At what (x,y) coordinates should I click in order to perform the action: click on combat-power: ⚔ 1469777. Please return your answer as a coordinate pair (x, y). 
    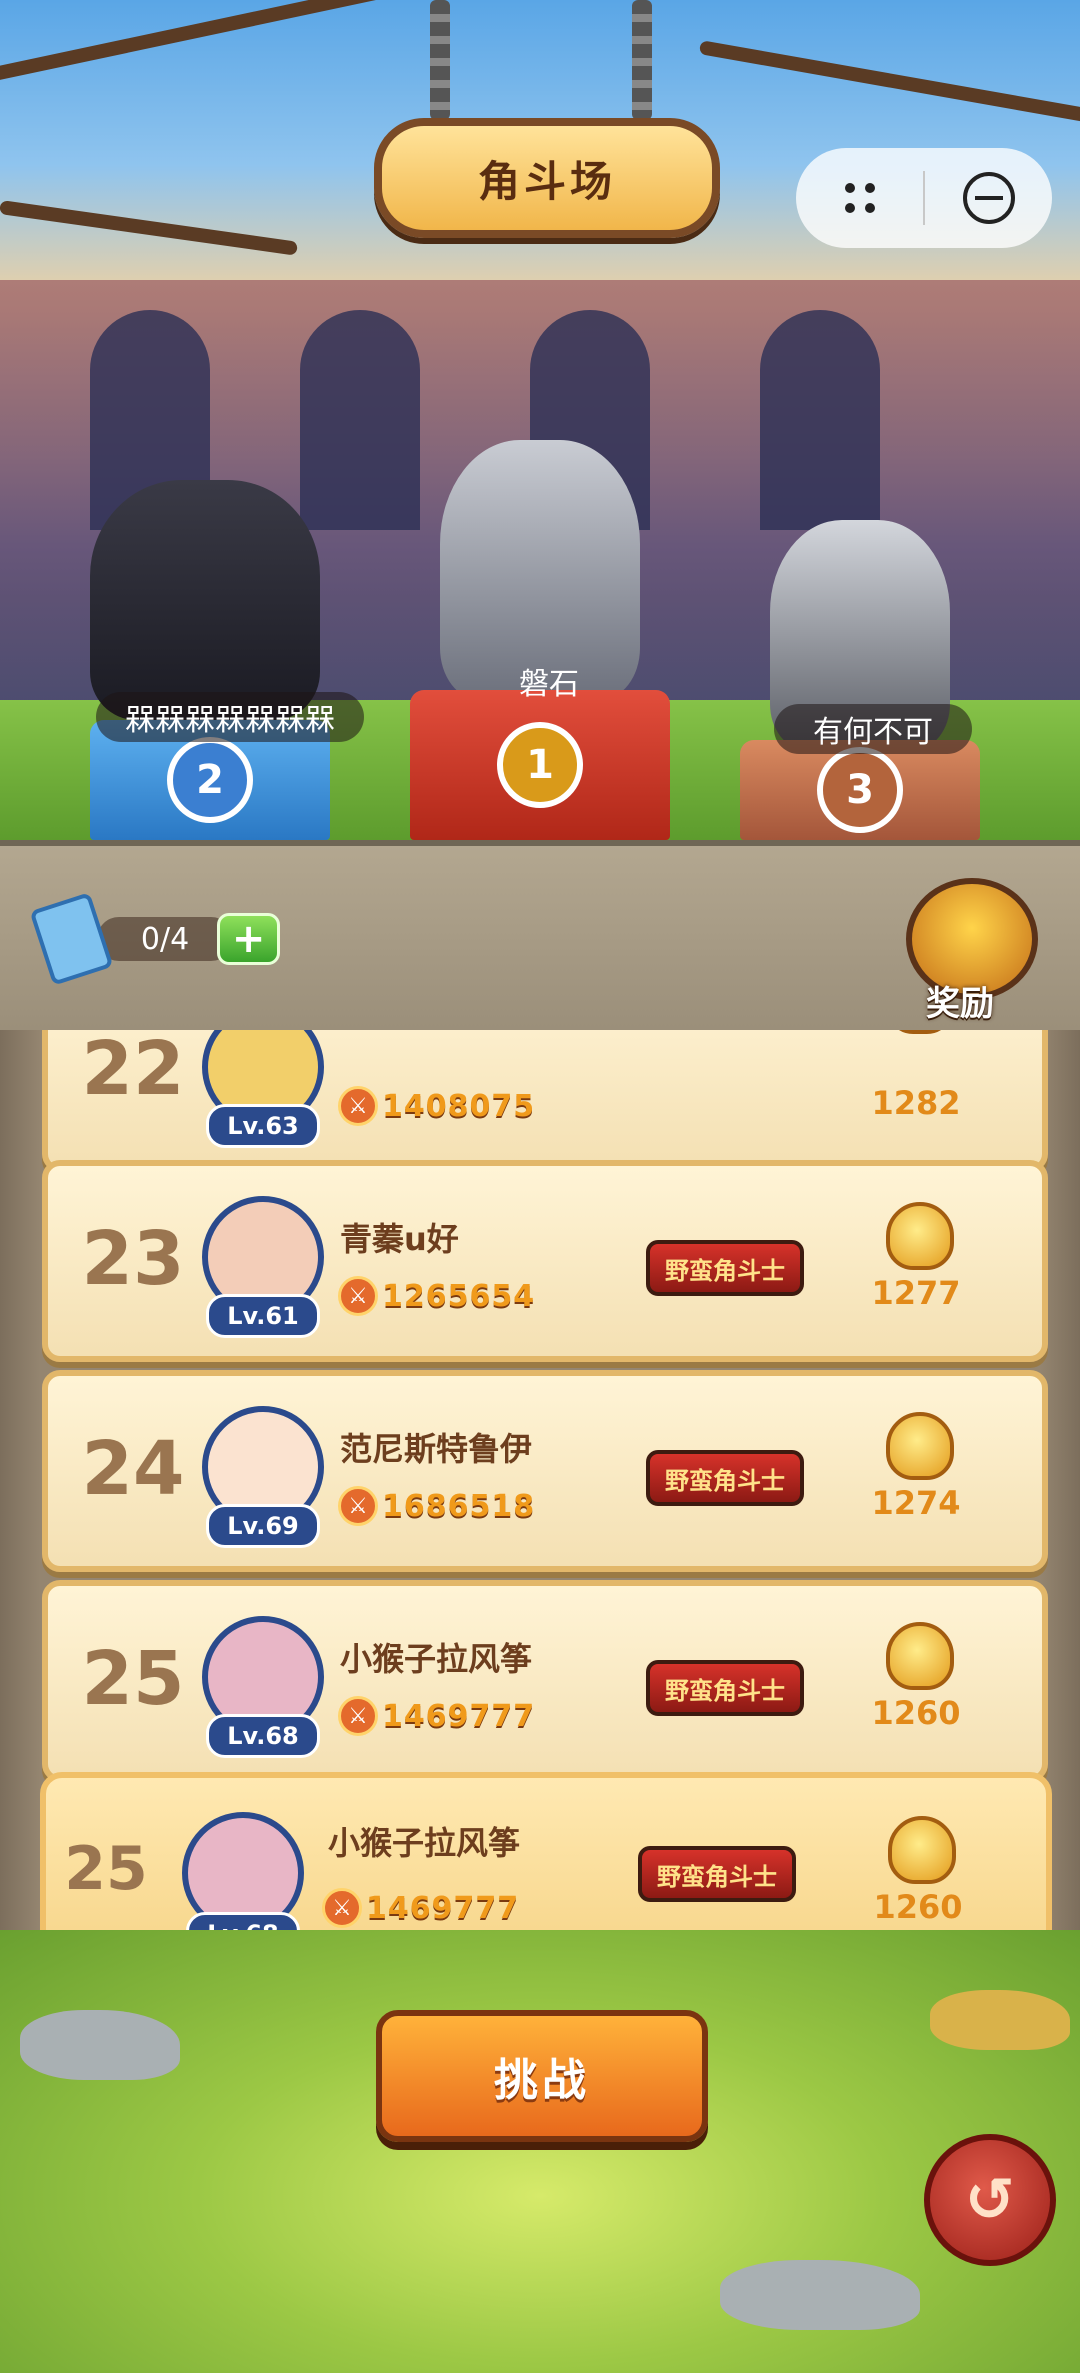
    Looking at the image, I should click on (436, 1716).